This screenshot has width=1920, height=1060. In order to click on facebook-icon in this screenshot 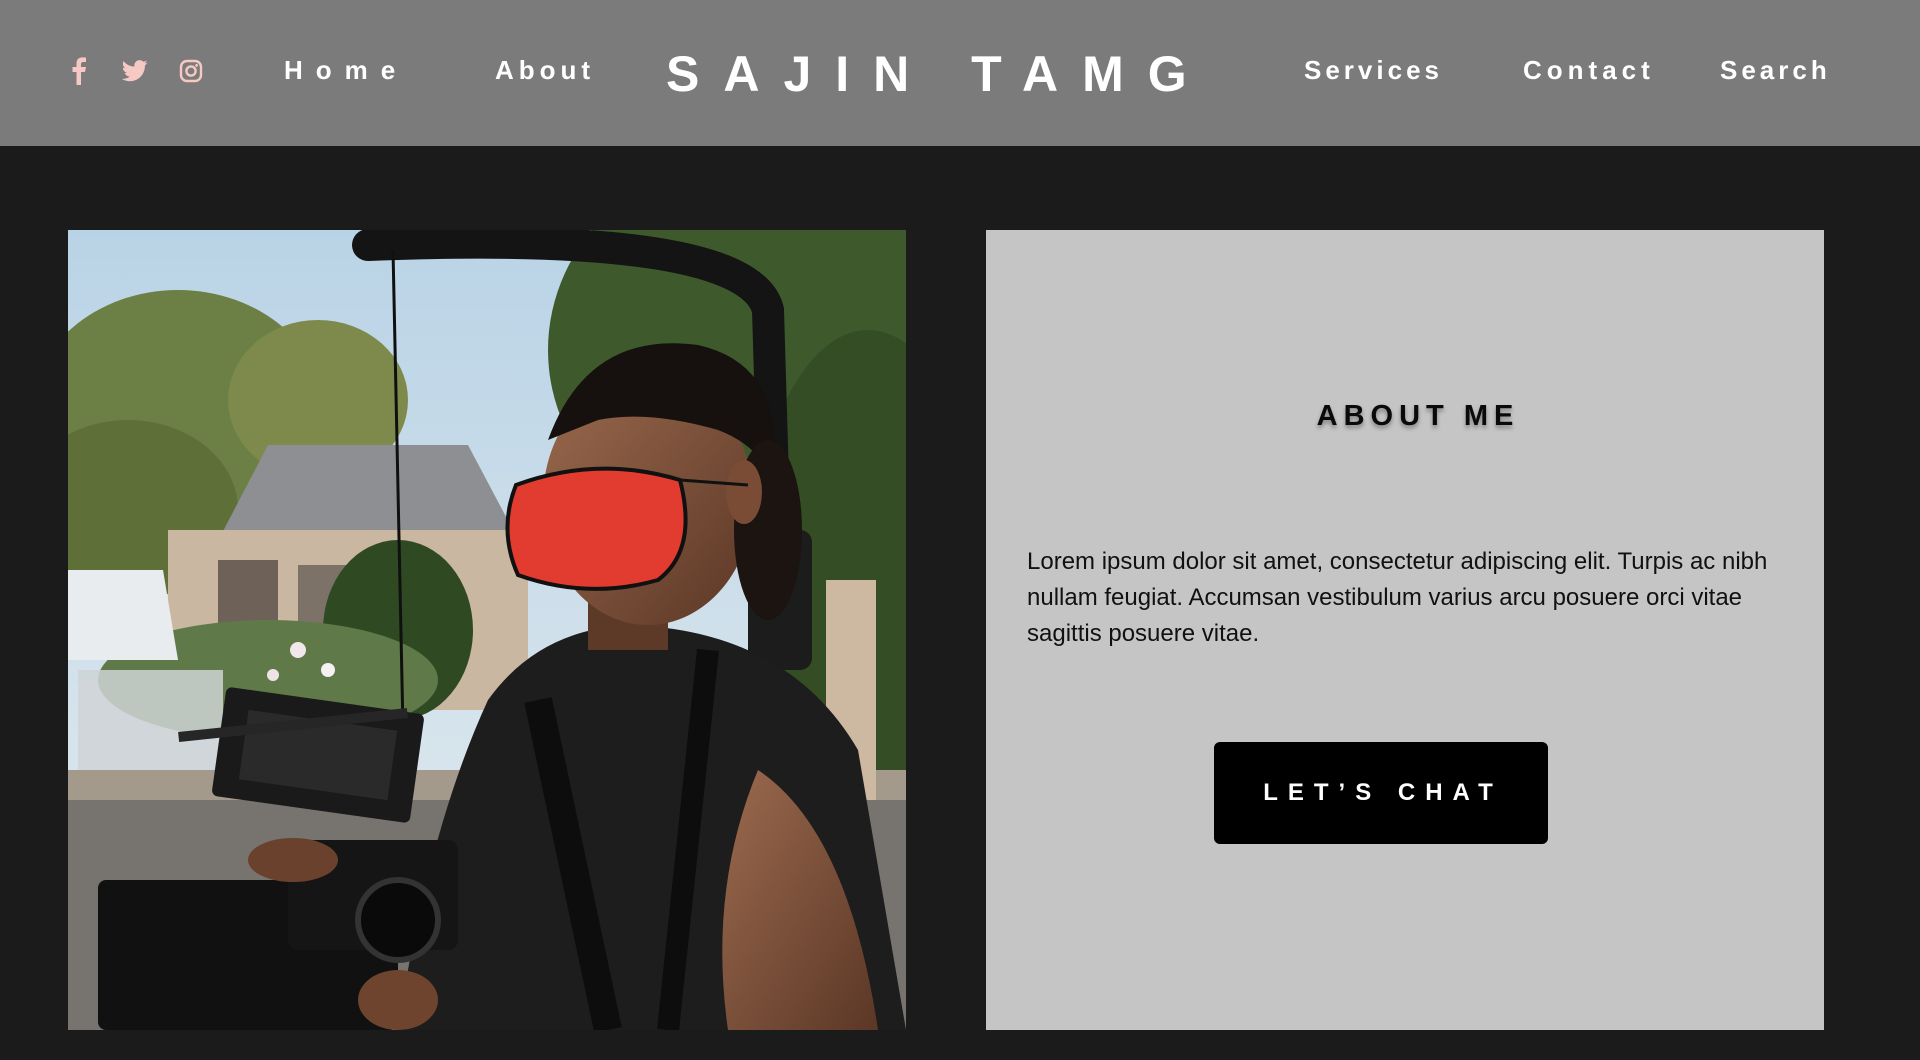, I will do `click(79, 71)`.